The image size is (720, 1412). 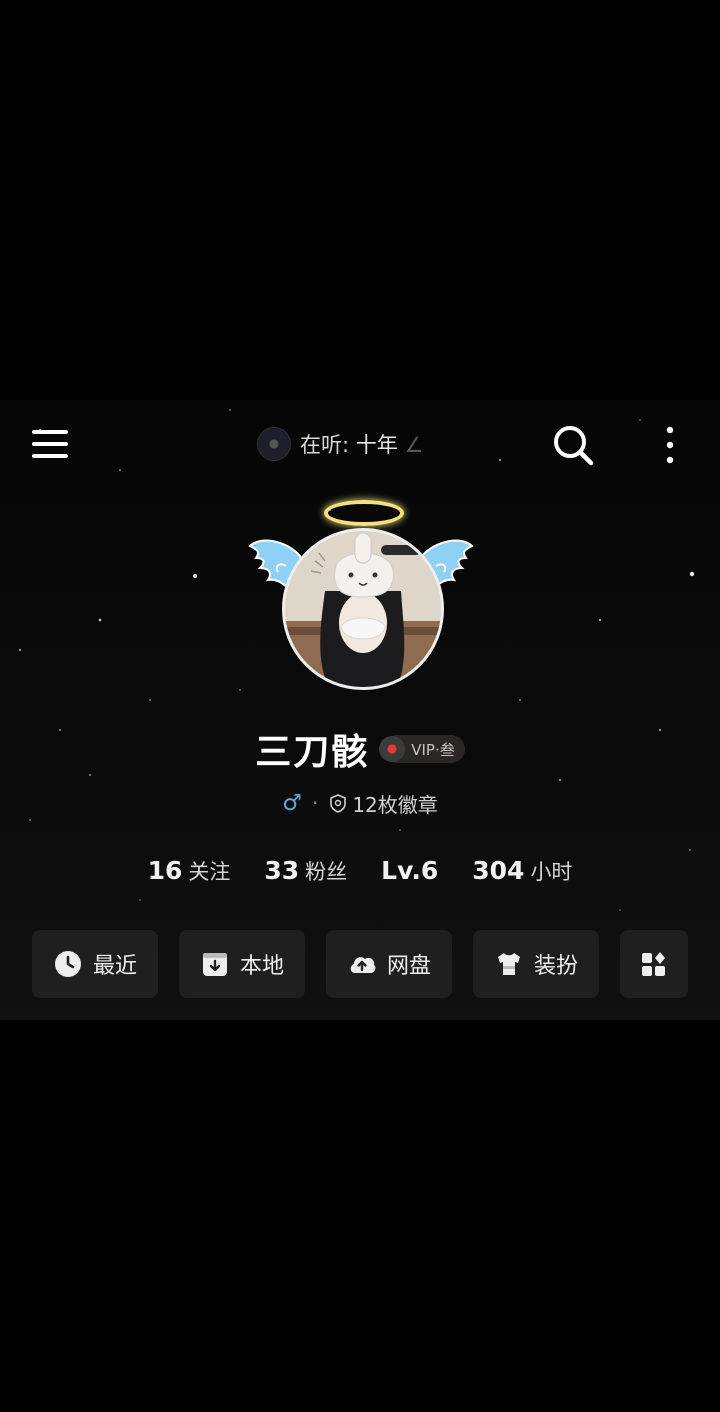 I want to click on name-row: 三刀骸 VIP·叁, so click(x=360, y=749).